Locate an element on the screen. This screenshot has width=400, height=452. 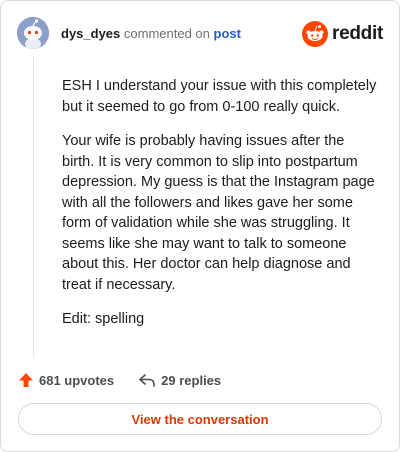
comment-meta: dys_dyes commented on post is located at coordinates (151, 34).